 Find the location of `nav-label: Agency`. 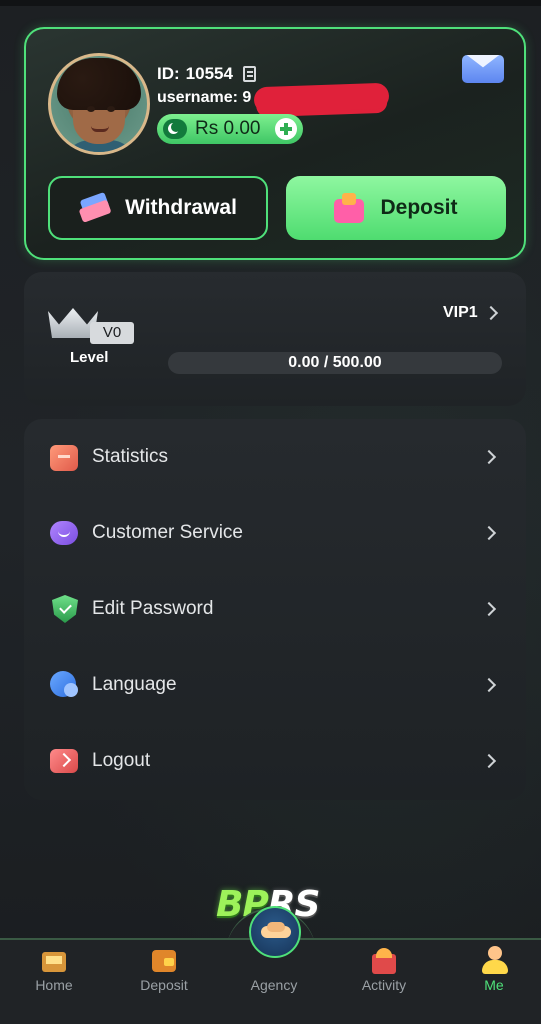

nav-label: Agency is located at coordinates (274, 985).